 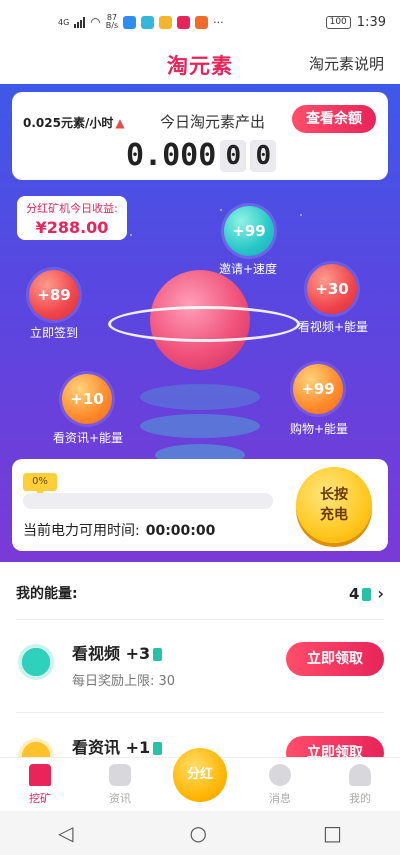 What do you see at coordinates (371, 22) in the screenshot?
I see `clock: 1:39` at bounding box center [371, 22].